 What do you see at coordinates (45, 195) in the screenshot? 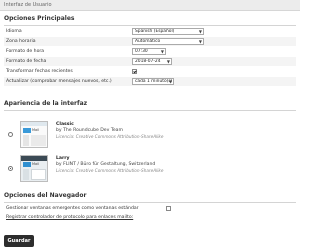
I see `section-title-browser: Opciones del Navegador` at bounding box center [45, 195].